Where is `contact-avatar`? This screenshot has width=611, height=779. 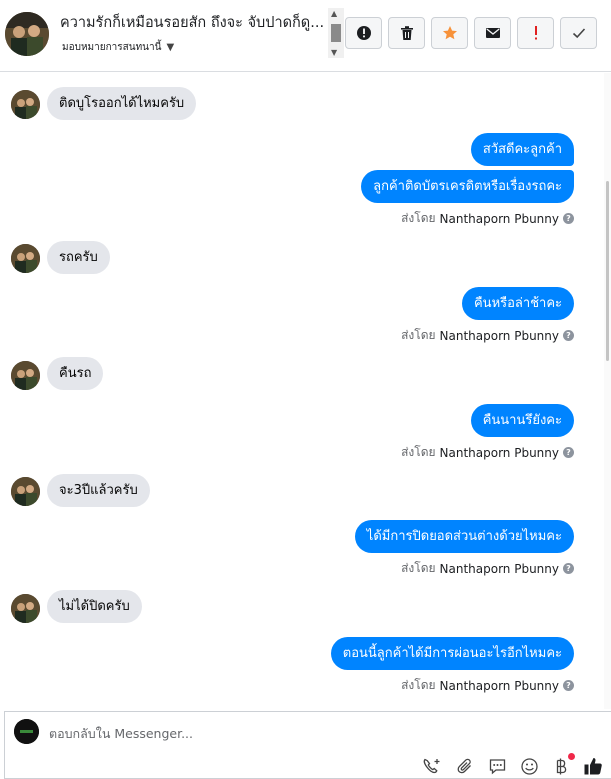 contact-avatar is located at coordinates (27, 34).